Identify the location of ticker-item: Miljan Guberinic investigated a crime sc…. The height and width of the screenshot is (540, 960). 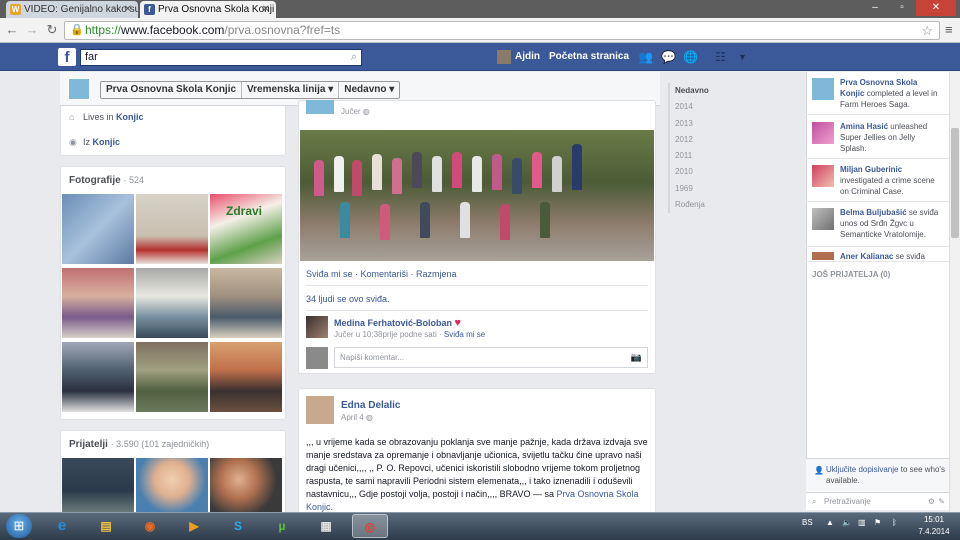
(878, 180).